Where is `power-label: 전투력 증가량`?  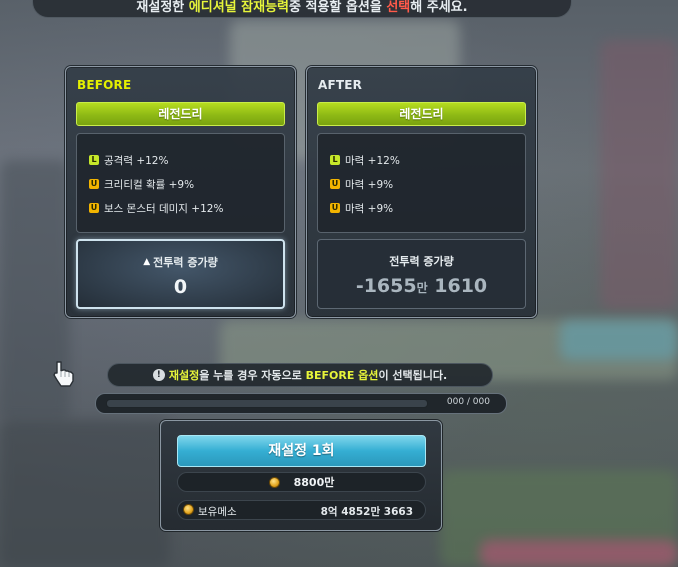 power-label: 전투력 증가량 is located at coordinates (421, 261).